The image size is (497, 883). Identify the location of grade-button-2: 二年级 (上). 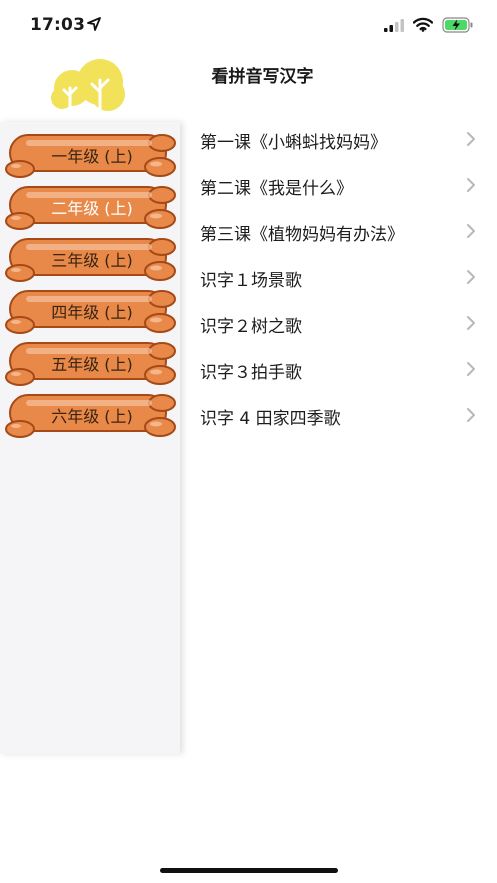
(91, 208).